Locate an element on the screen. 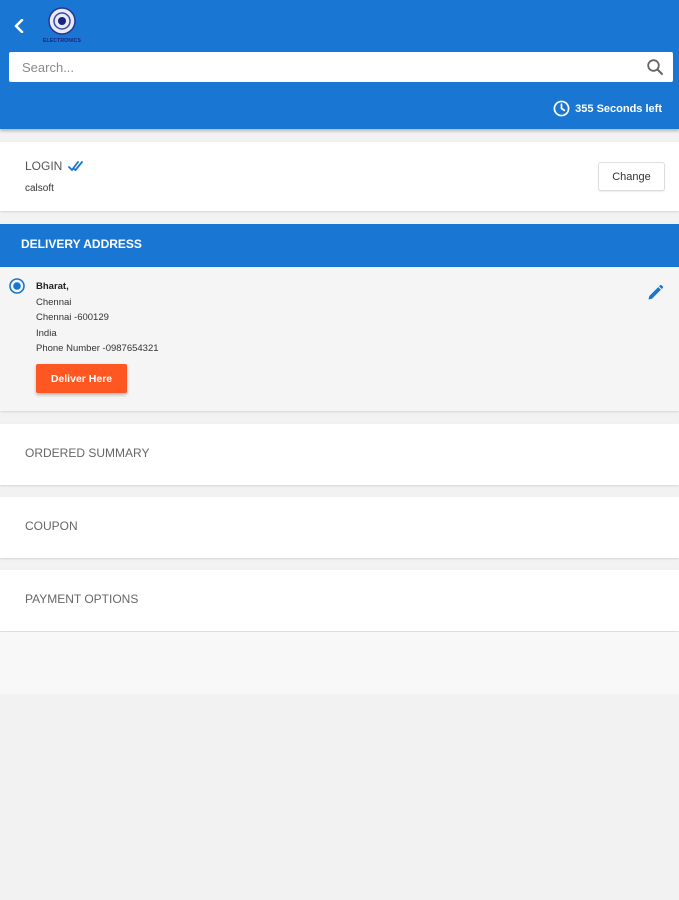  content-bottom-area is located at coordinates (339, 663).